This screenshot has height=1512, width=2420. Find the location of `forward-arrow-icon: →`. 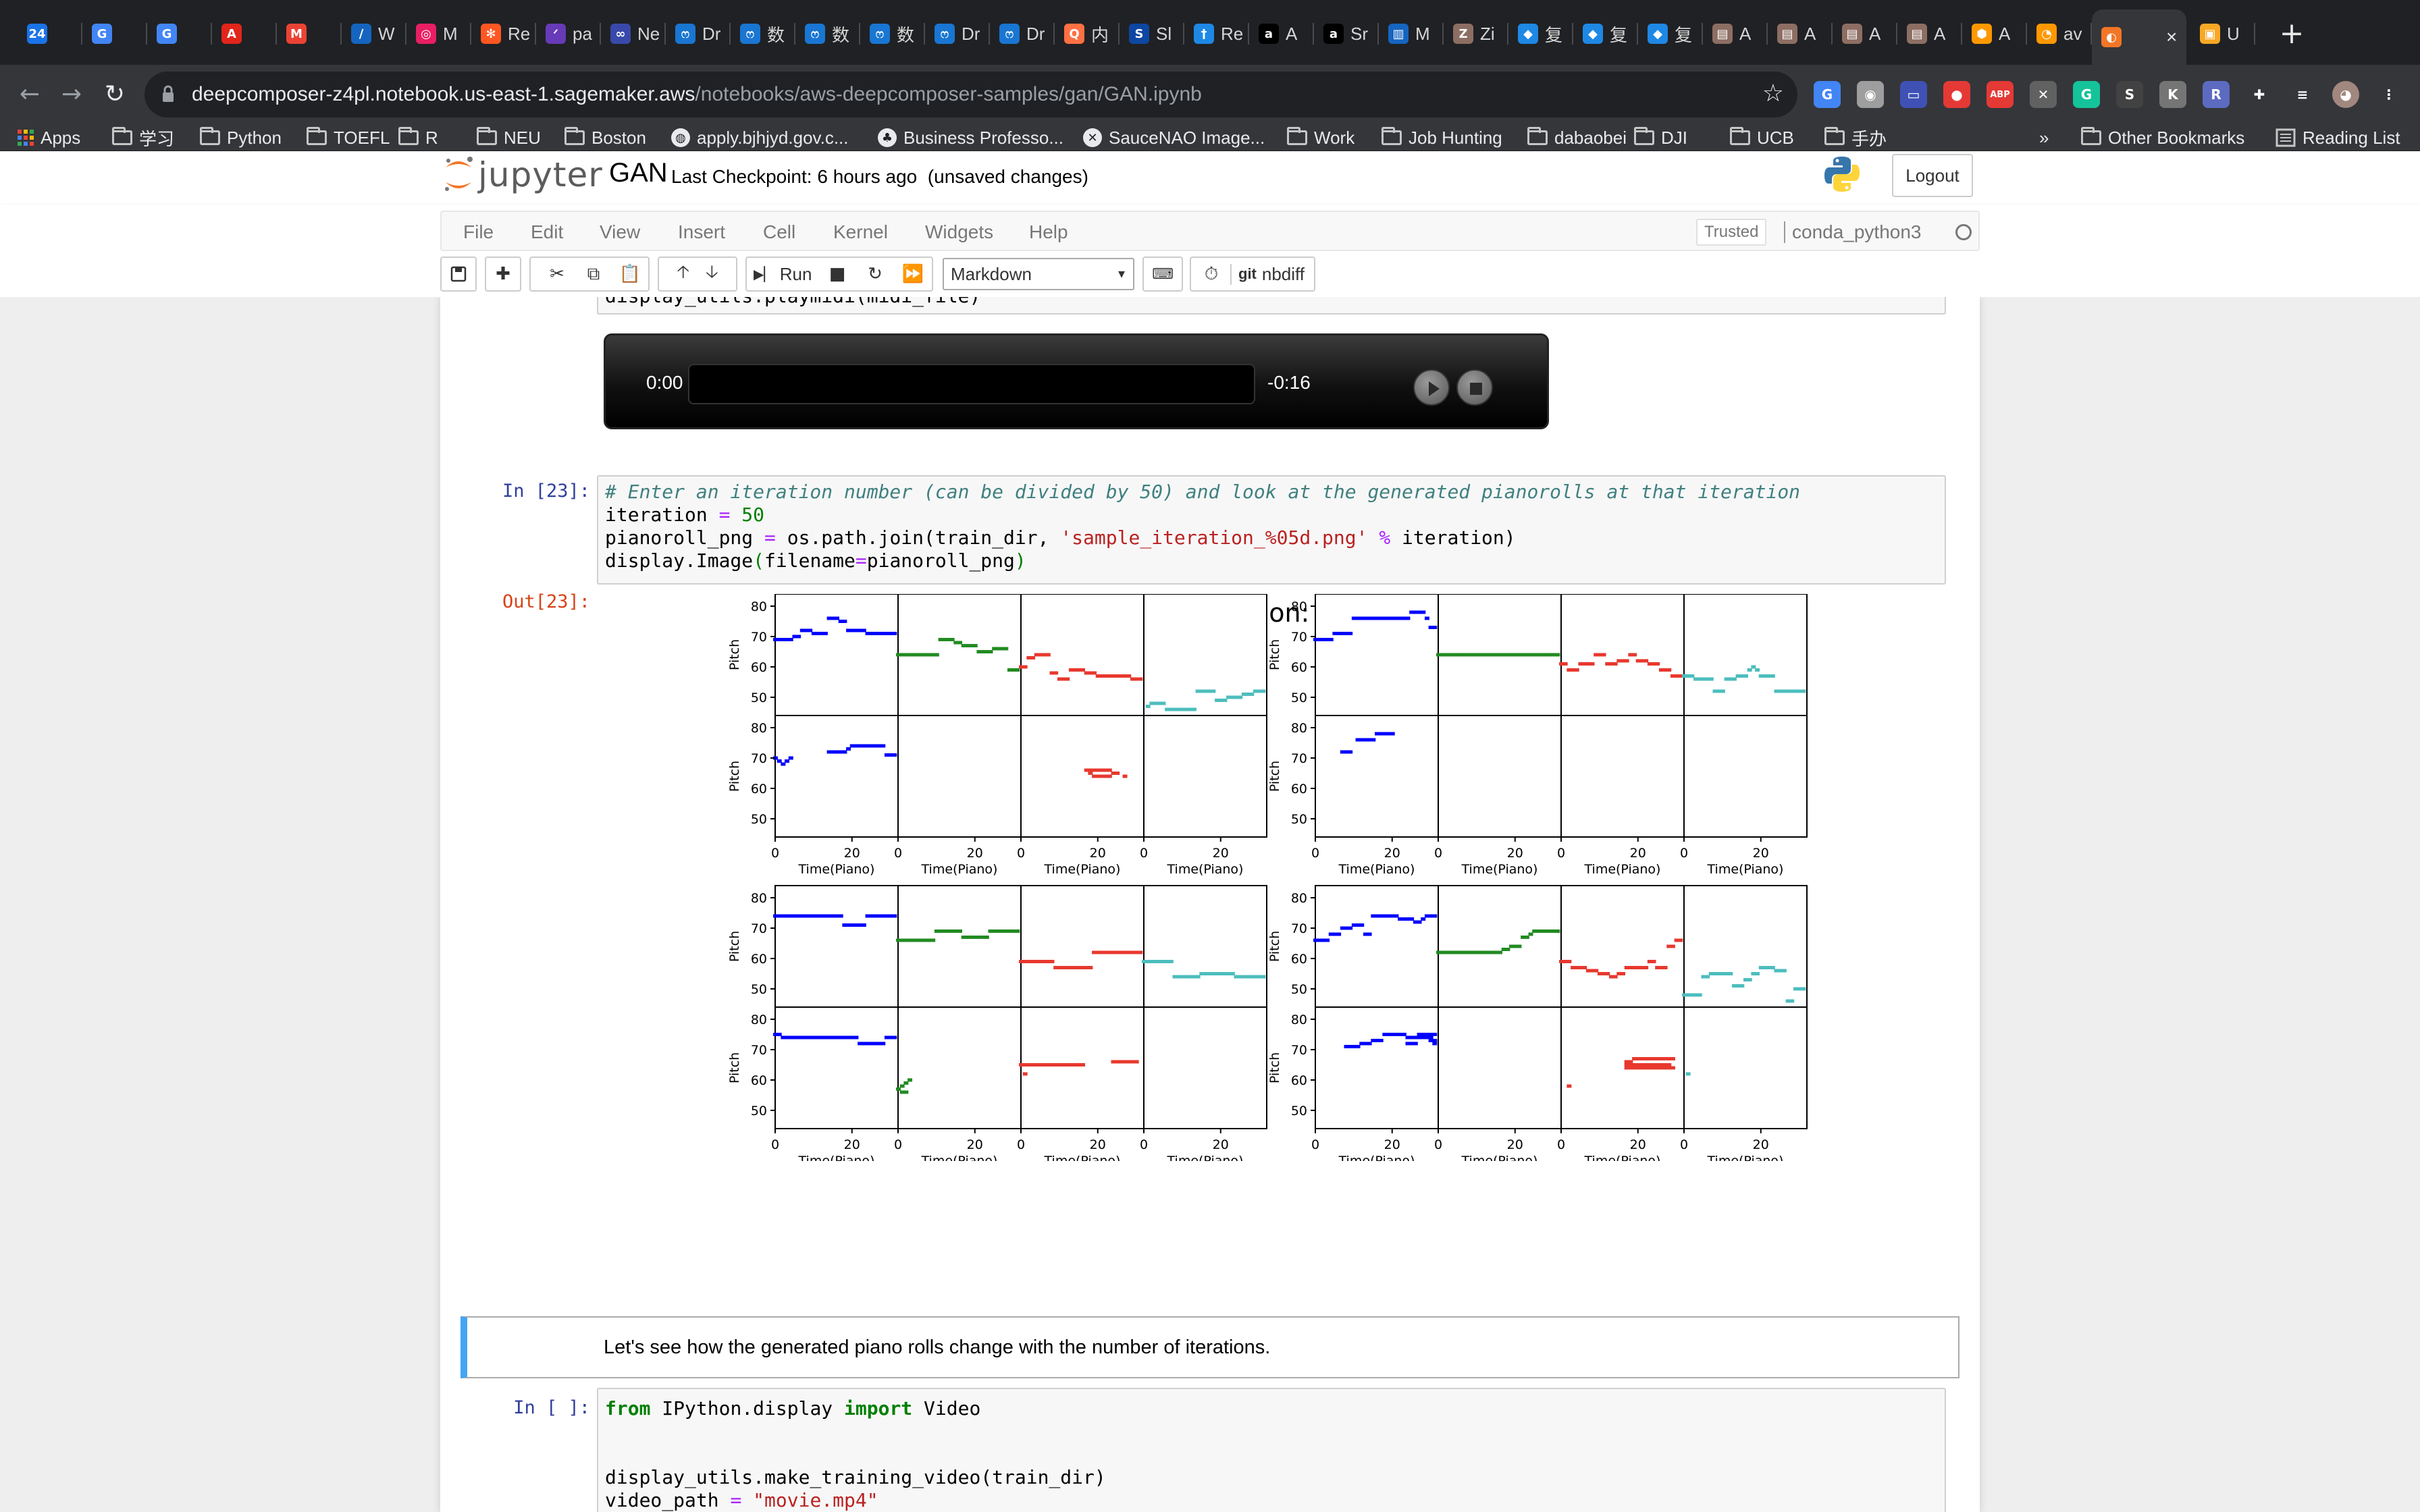

forward-arrow-icon: → is located at coordinates (71, 94).